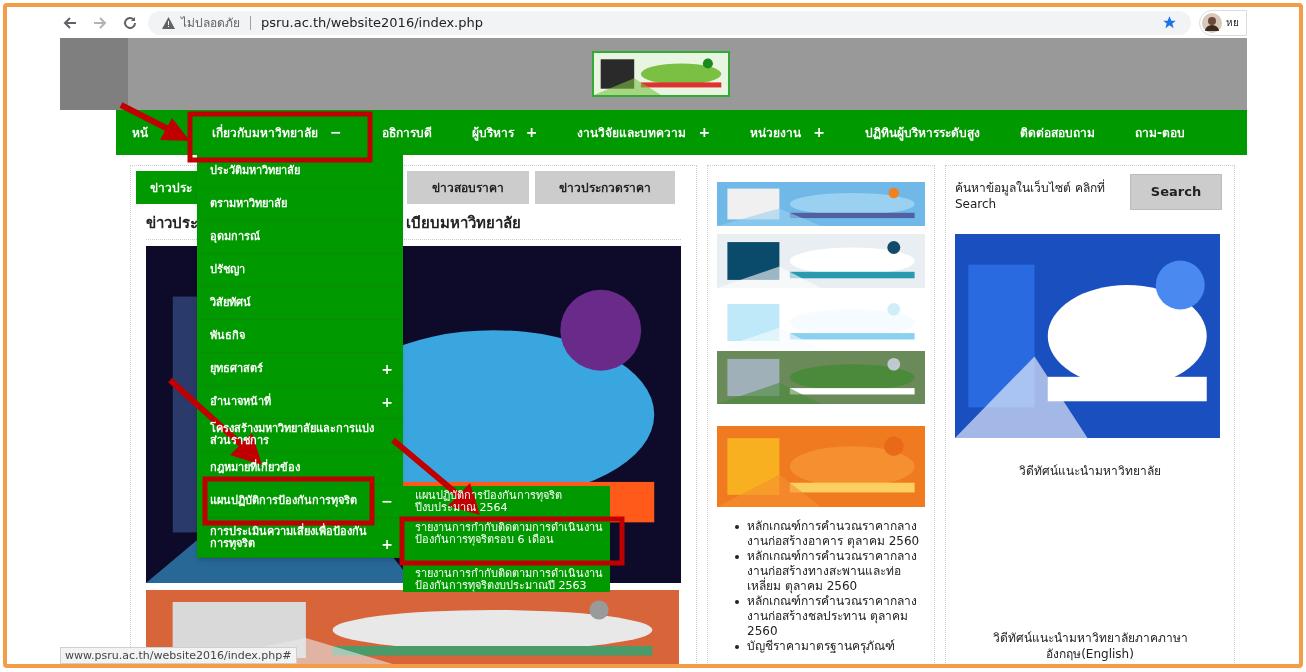  I want to click on menu-item: วิสัยทัศน์, so click(300, 303).